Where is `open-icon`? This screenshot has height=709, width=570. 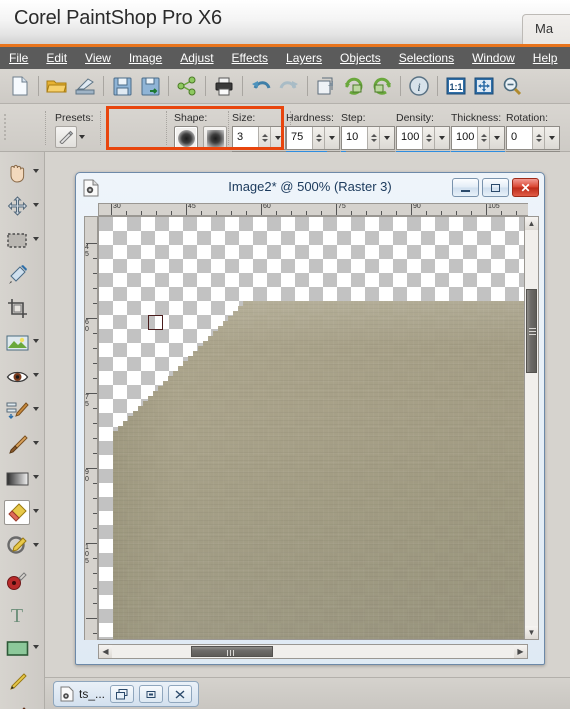
open-icon is located at coordinates (57, 86).